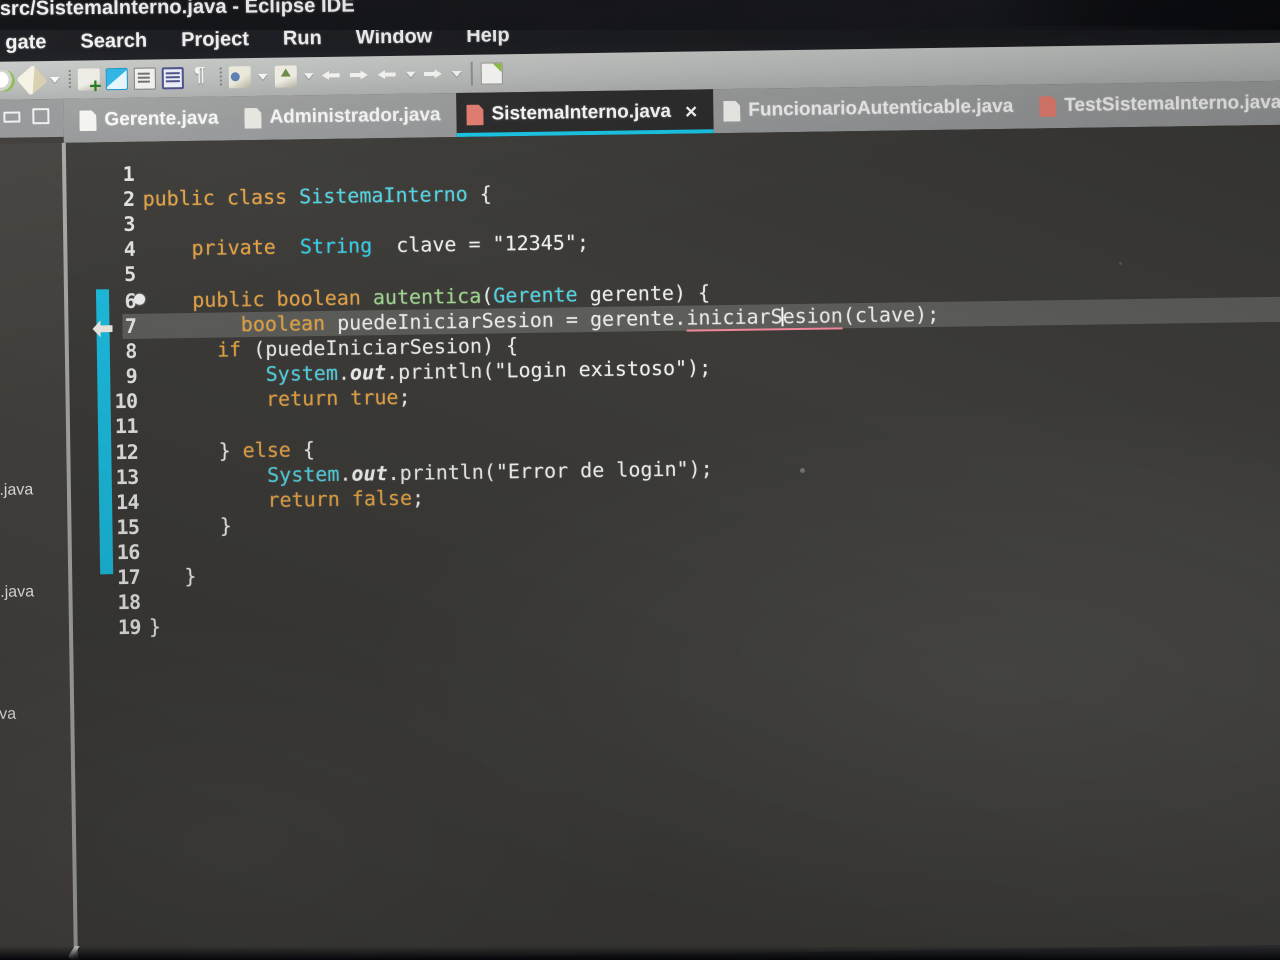 The width and height of the screenshot is (1280, 960). I want to click on tab-sistemainterno-java: SistemaInterno.java ×, so click(585, 113).